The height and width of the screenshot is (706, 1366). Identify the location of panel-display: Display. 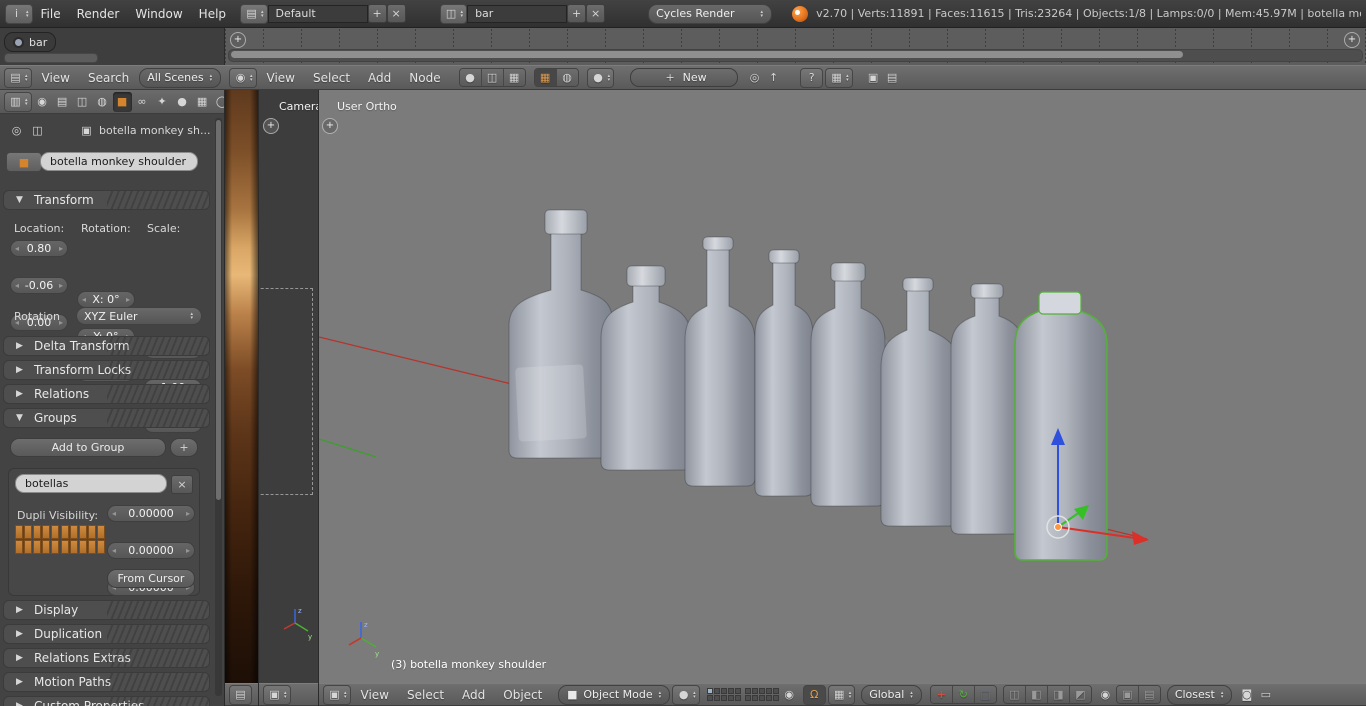
(106, 610).